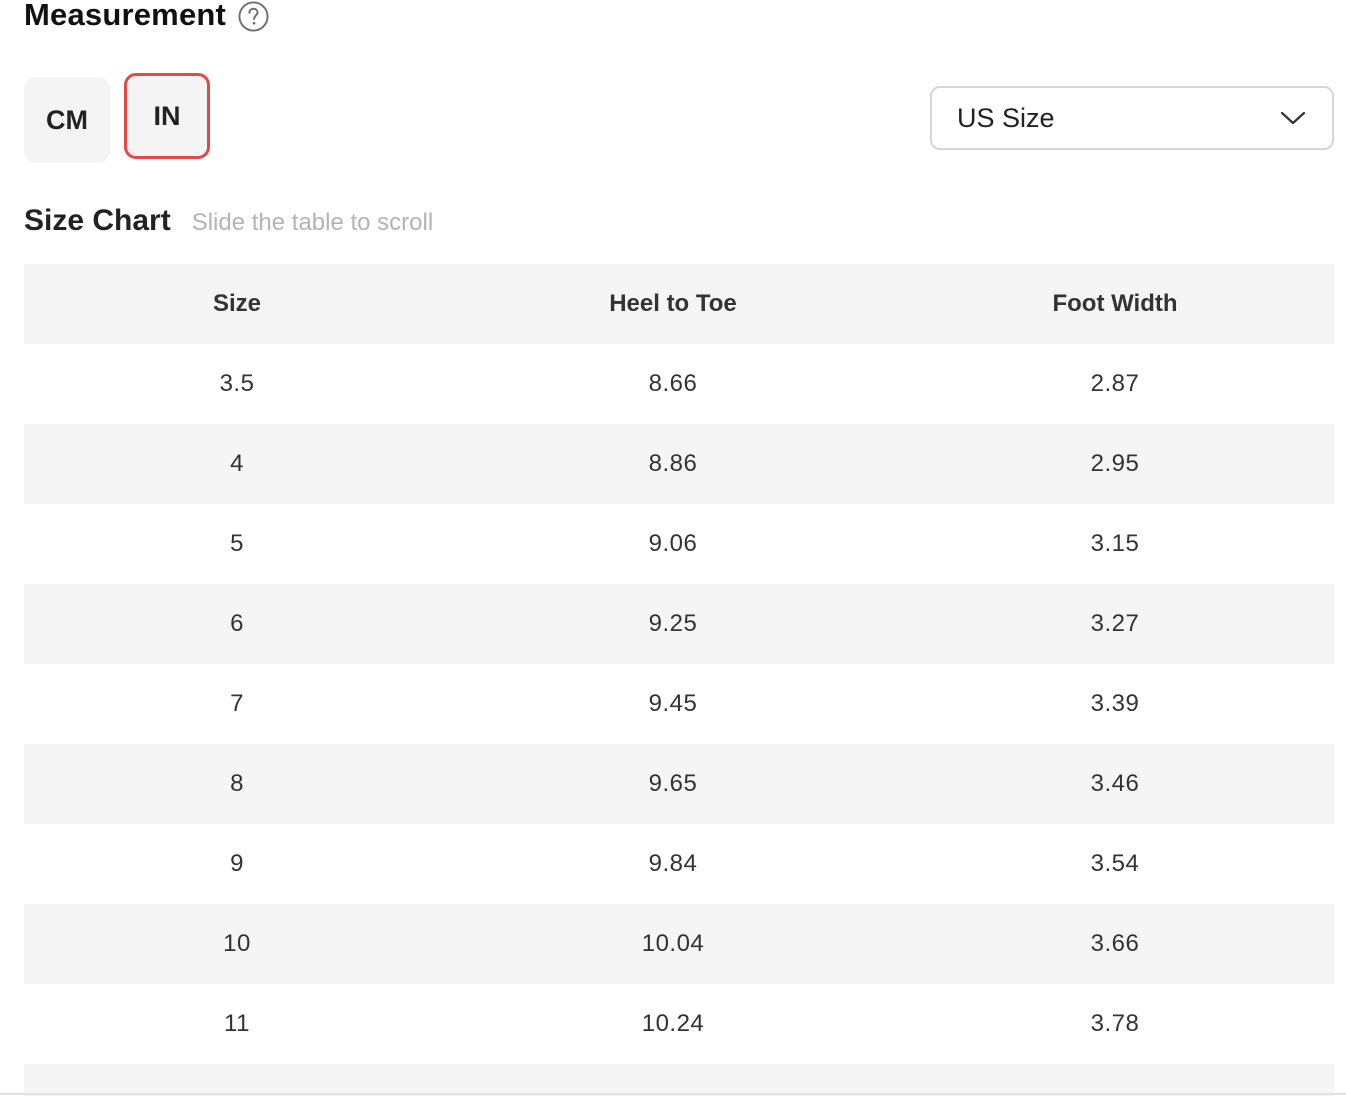 Image resolution: width=1346 pixels, height=1096 pixels. I want to click on table-row: 4 8.86 2.95, so click(679, 464).